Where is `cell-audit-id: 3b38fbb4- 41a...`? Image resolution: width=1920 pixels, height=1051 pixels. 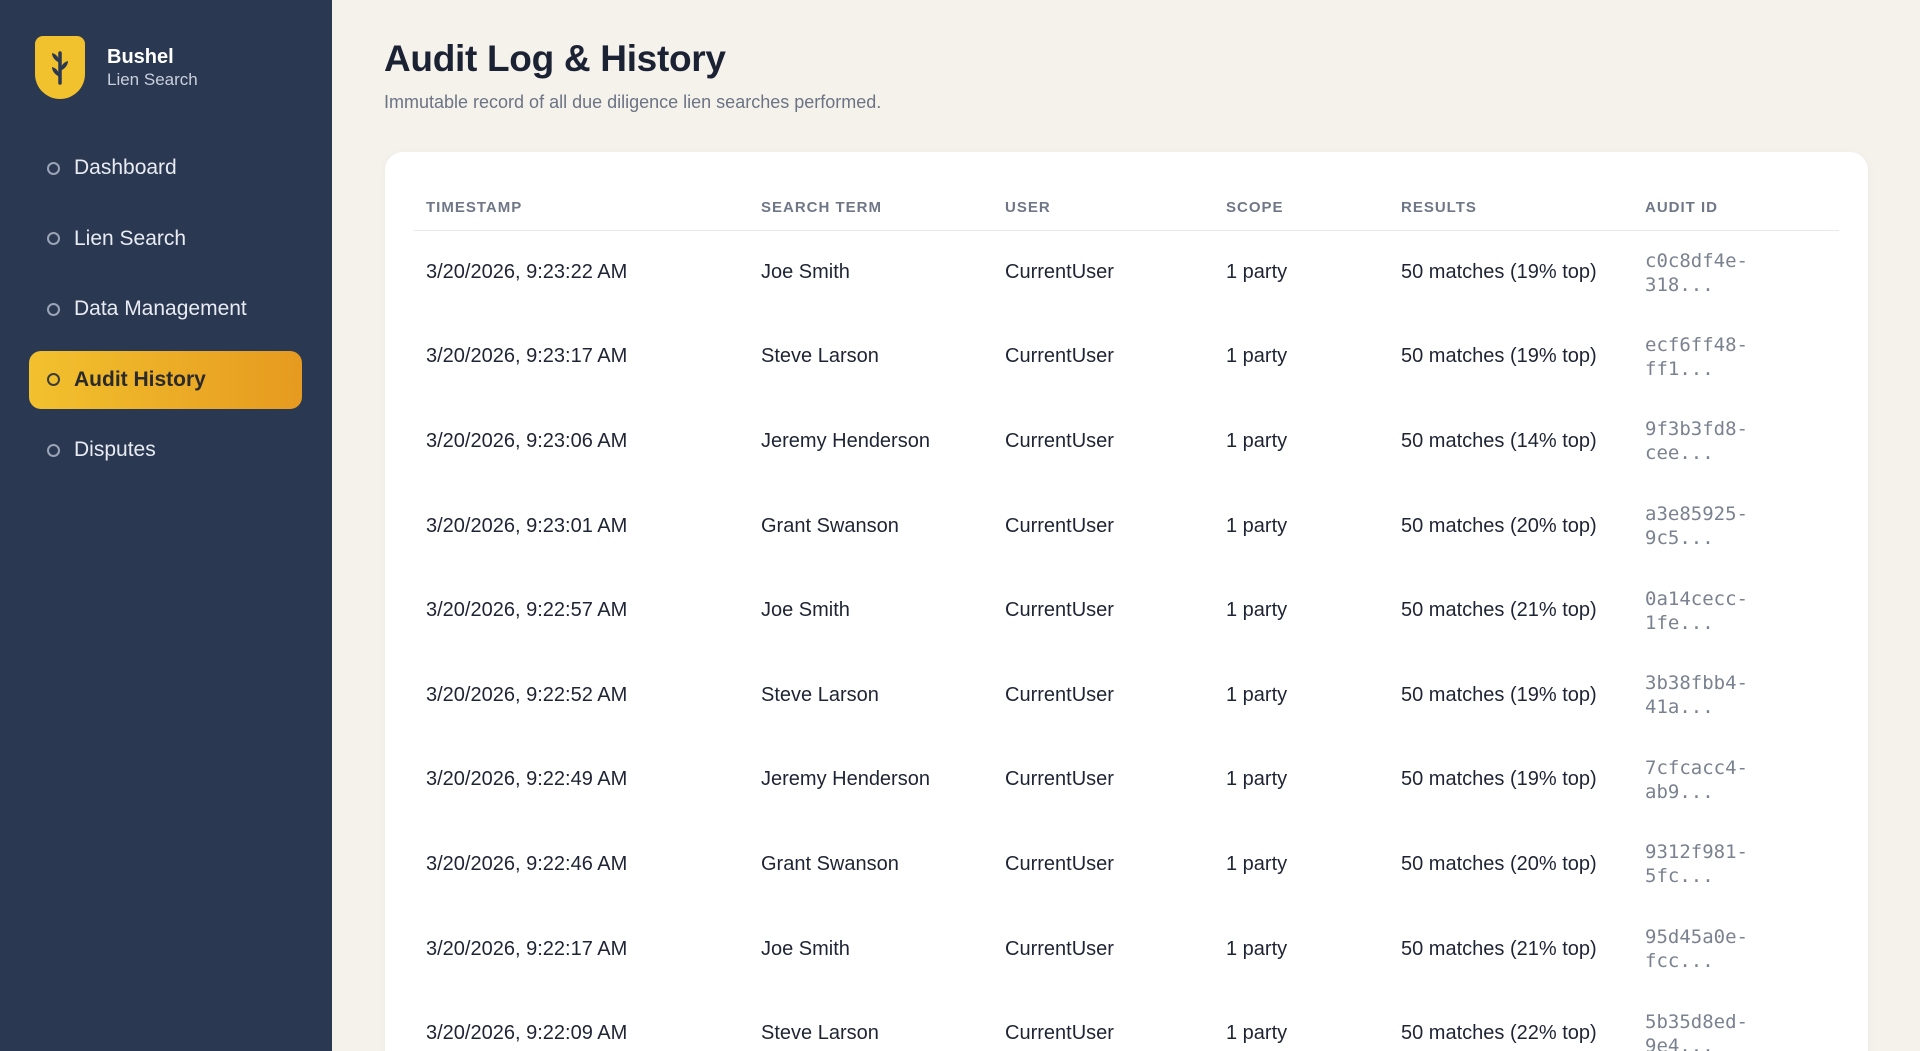 cell-audit-id: 3b38fbb4- 41a... is located at coordinates (1696, 695).